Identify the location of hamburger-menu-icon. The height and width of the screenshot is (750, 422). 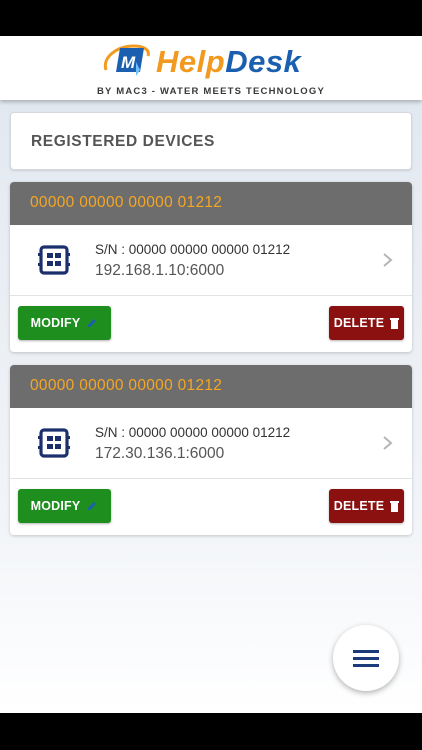
(366, 658).